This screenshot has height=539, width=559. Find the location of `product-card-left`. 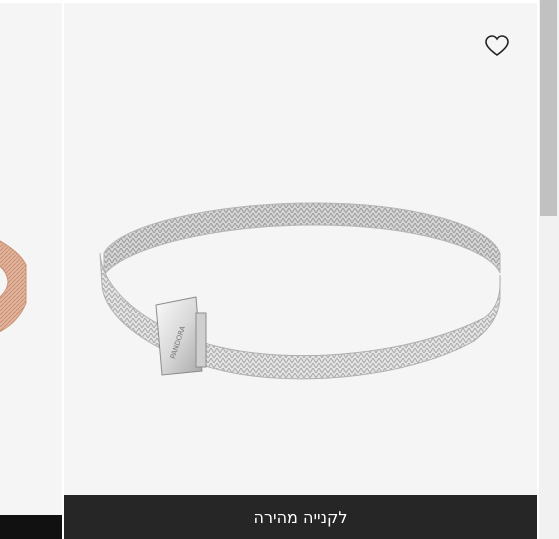

product-card-left is located at coordinates (31, 271).